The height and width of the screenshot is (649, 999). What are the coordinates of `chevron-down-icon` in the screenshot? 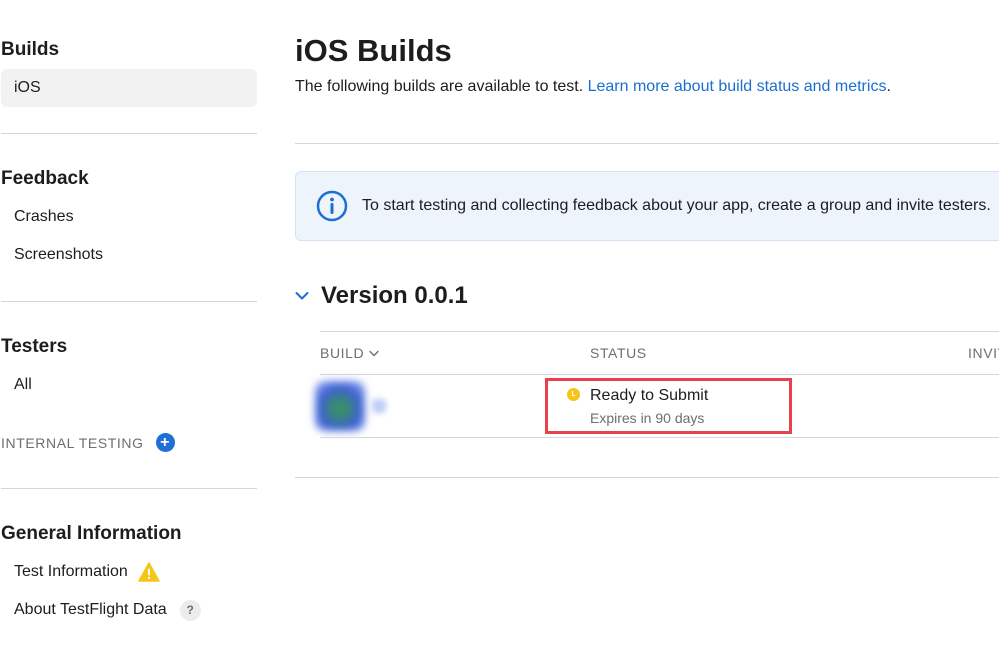 It's located at (302, 296).